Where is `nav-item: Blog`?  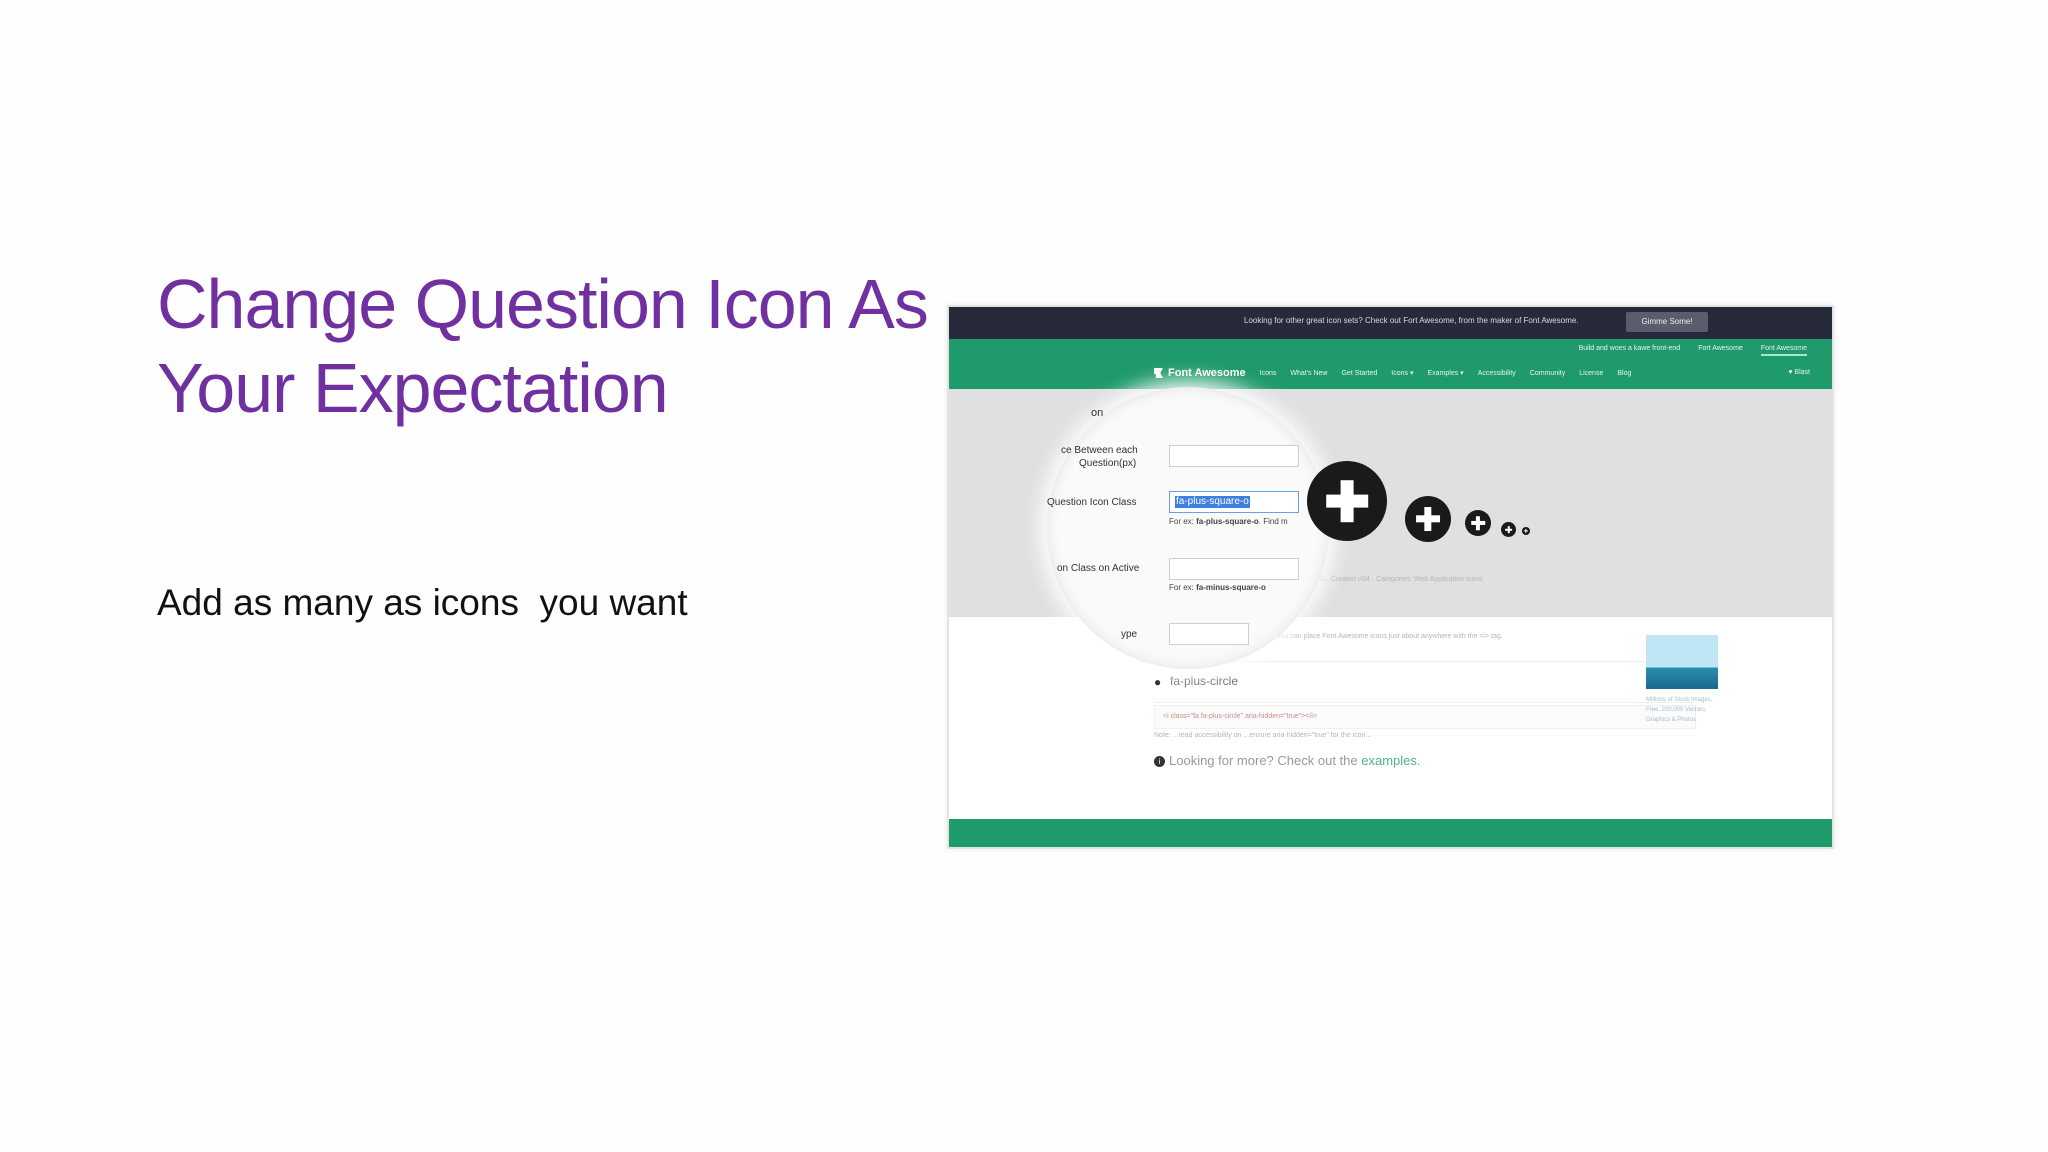
nav-item: Blog is located at coordinates (1624, 373).